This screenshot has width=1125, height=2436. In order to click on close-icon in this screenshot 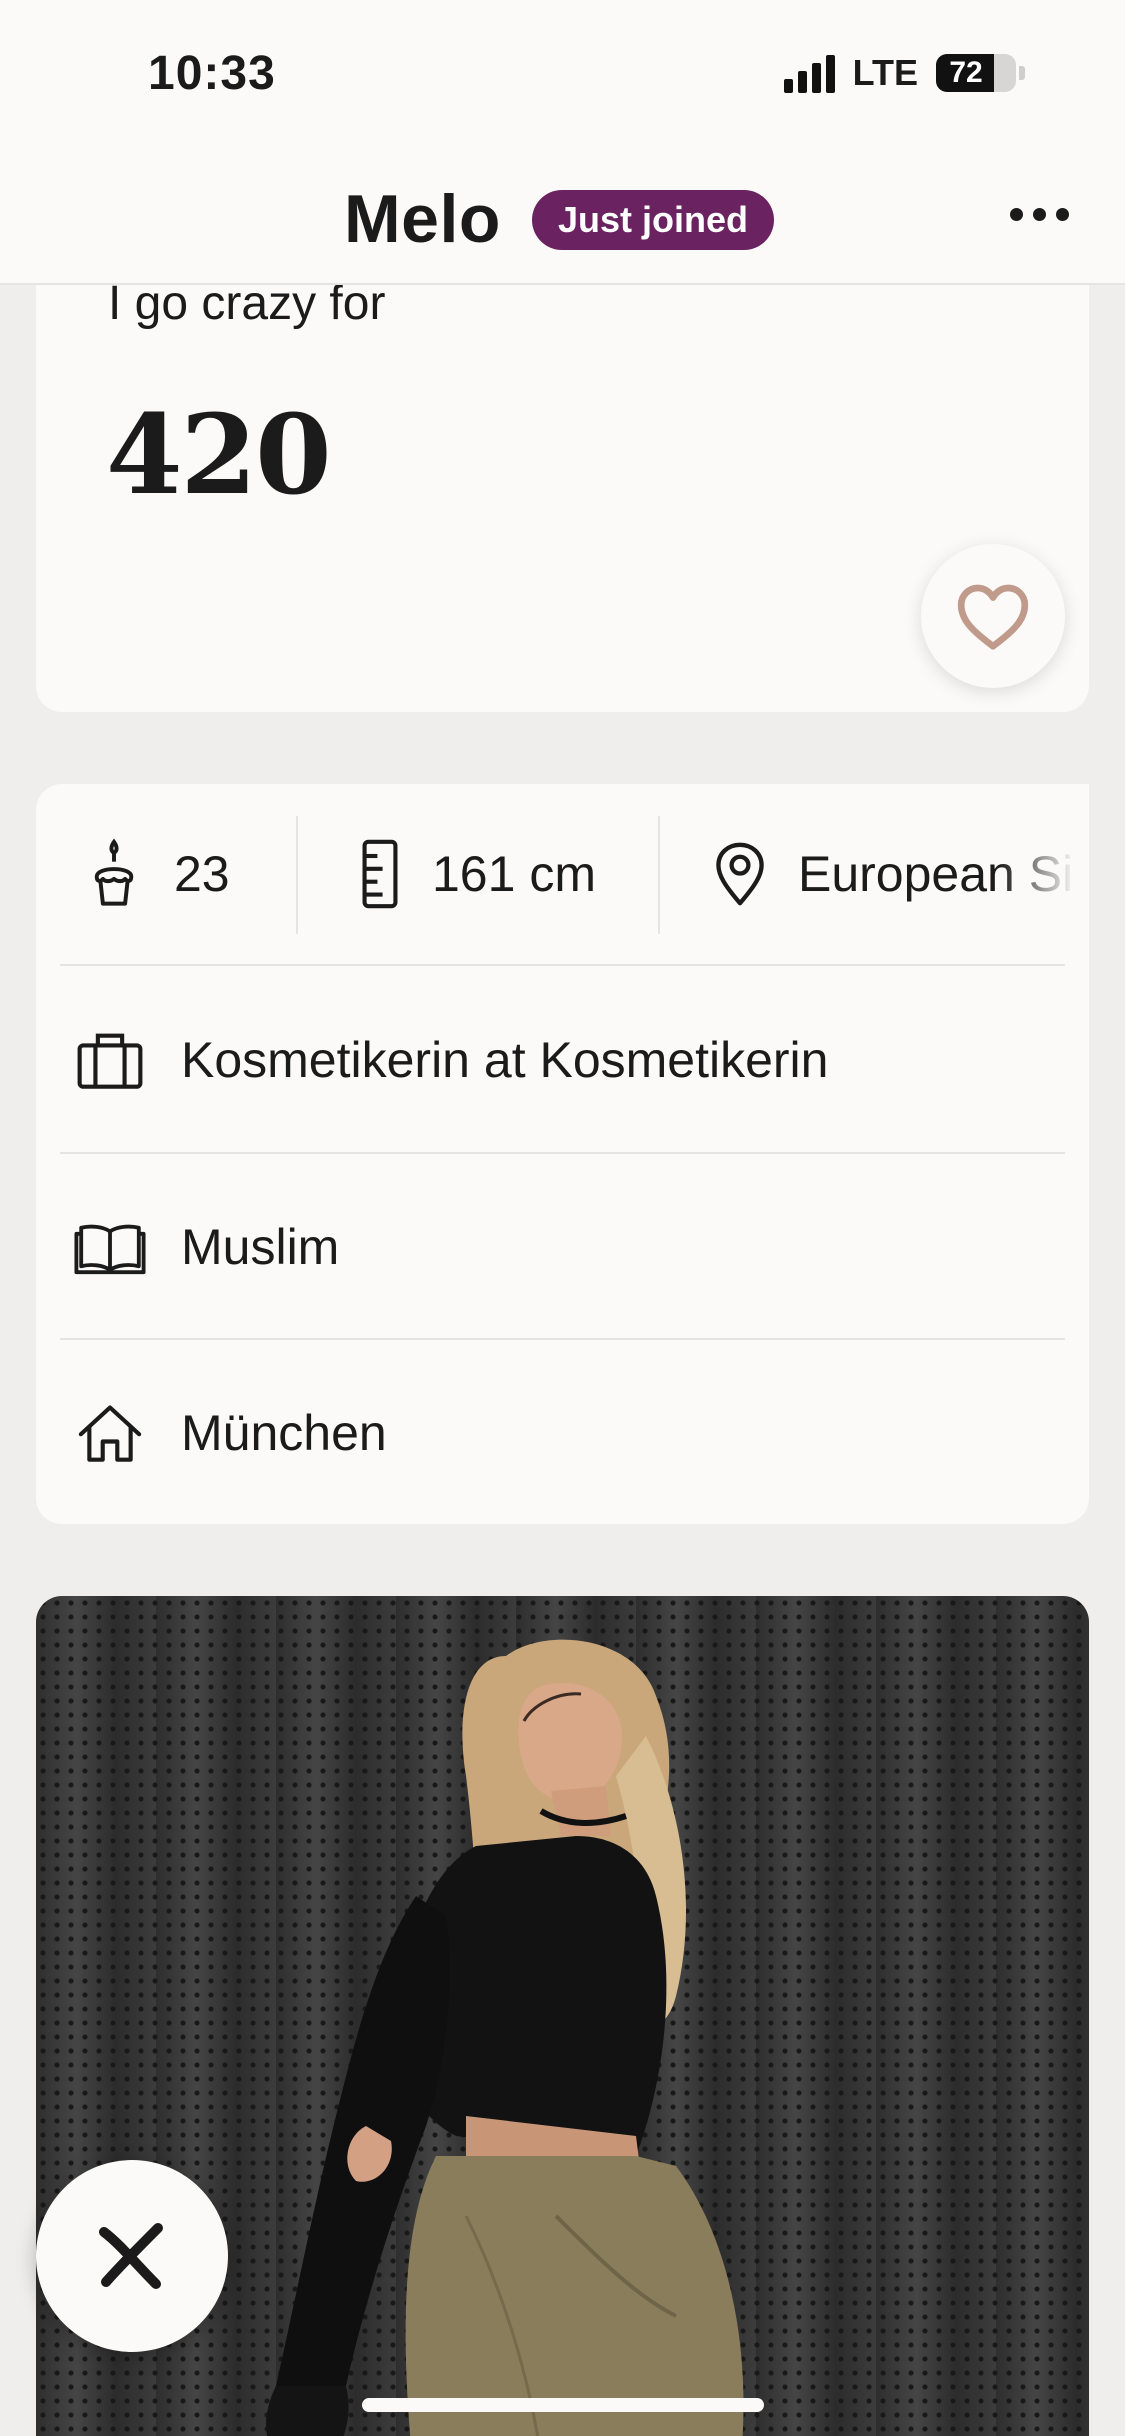, I will do `click(131, 2256)`.